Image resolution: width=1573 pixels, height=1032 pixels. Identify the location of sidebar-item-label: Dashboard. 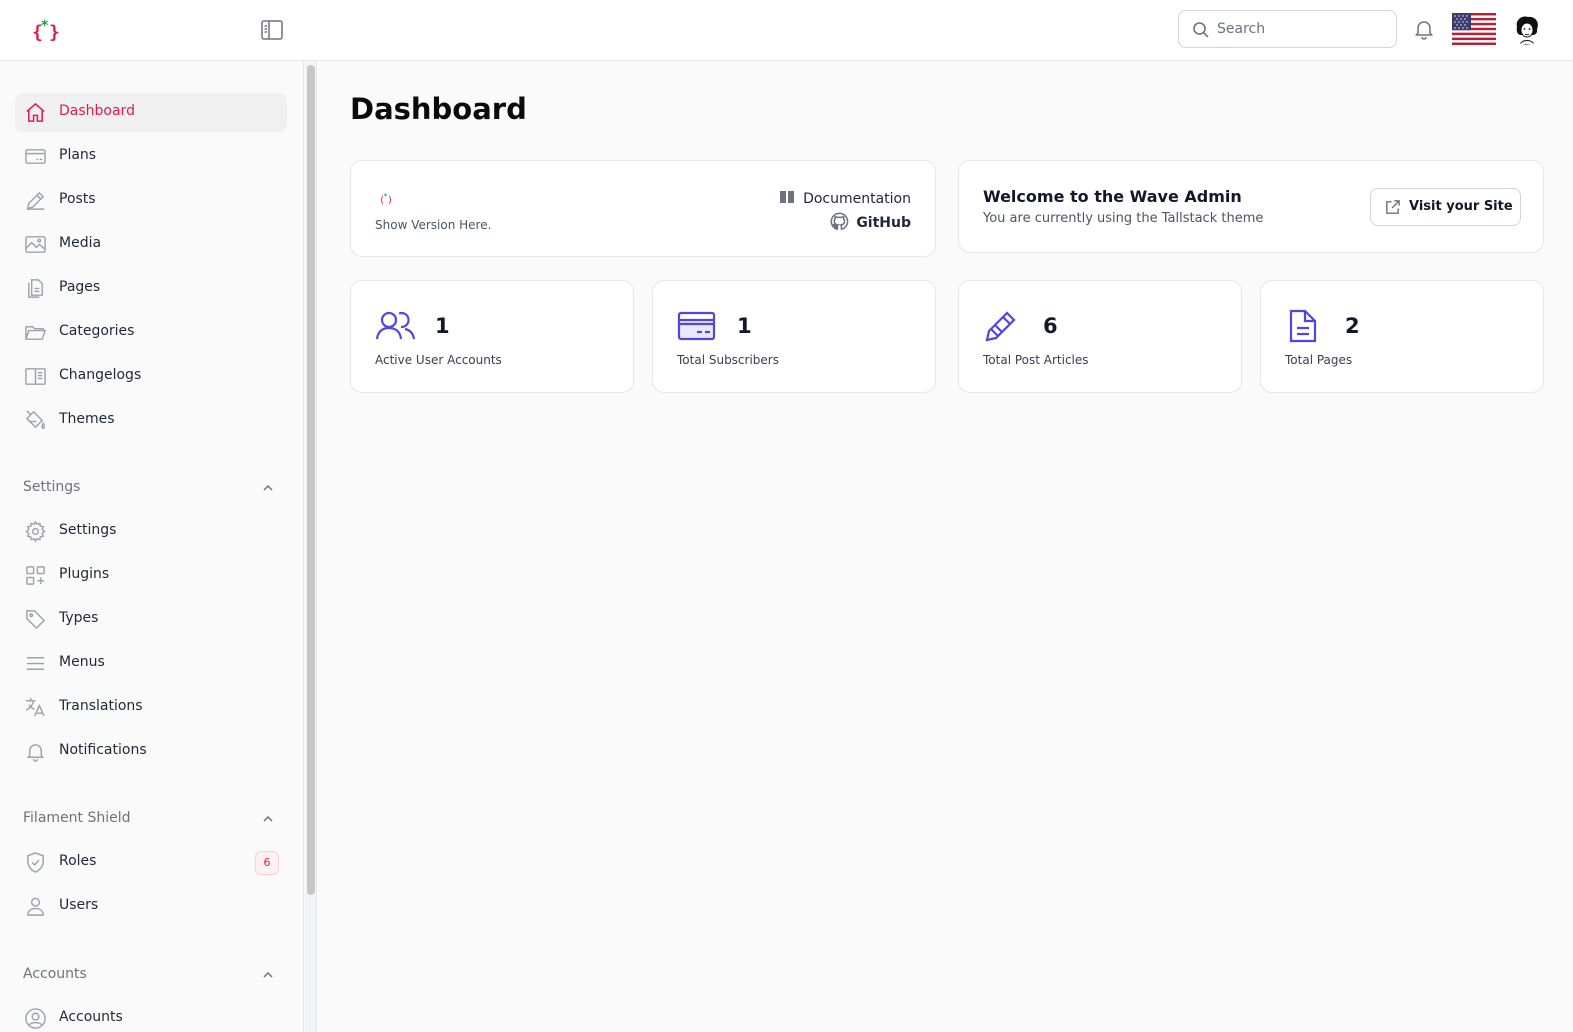
(97, 111).